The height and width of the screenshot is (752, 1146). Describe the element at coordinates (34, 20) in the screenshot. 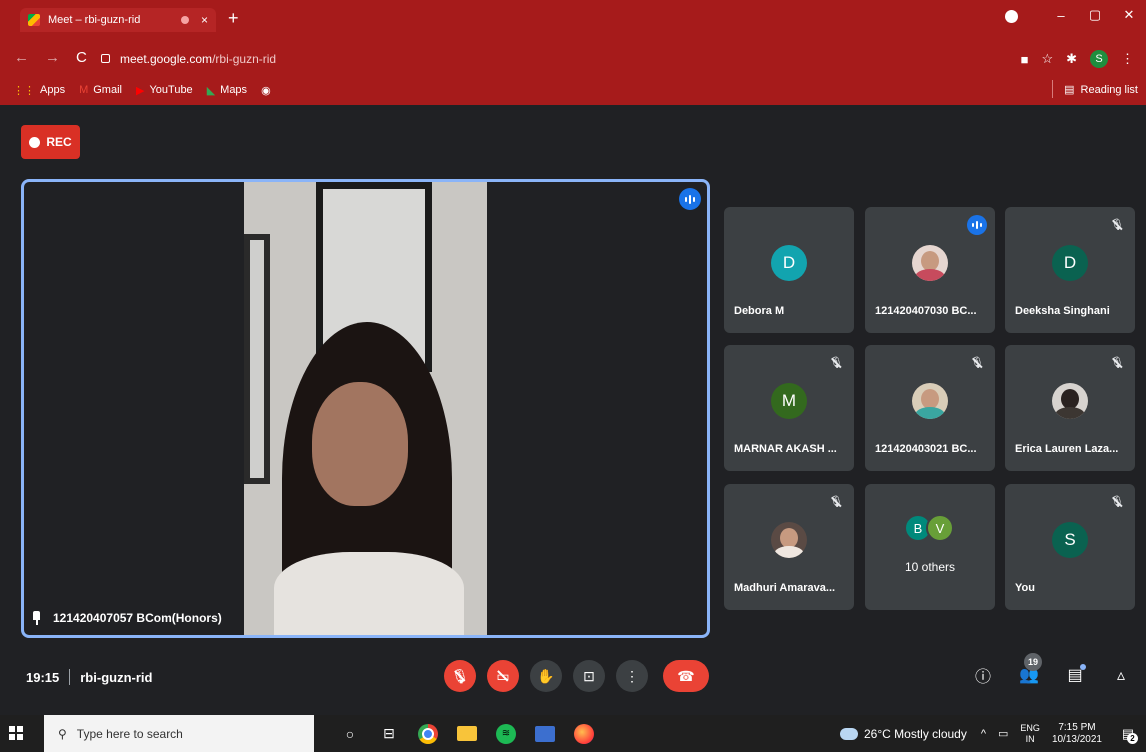

I see `meet-favicon-icon` at that location.